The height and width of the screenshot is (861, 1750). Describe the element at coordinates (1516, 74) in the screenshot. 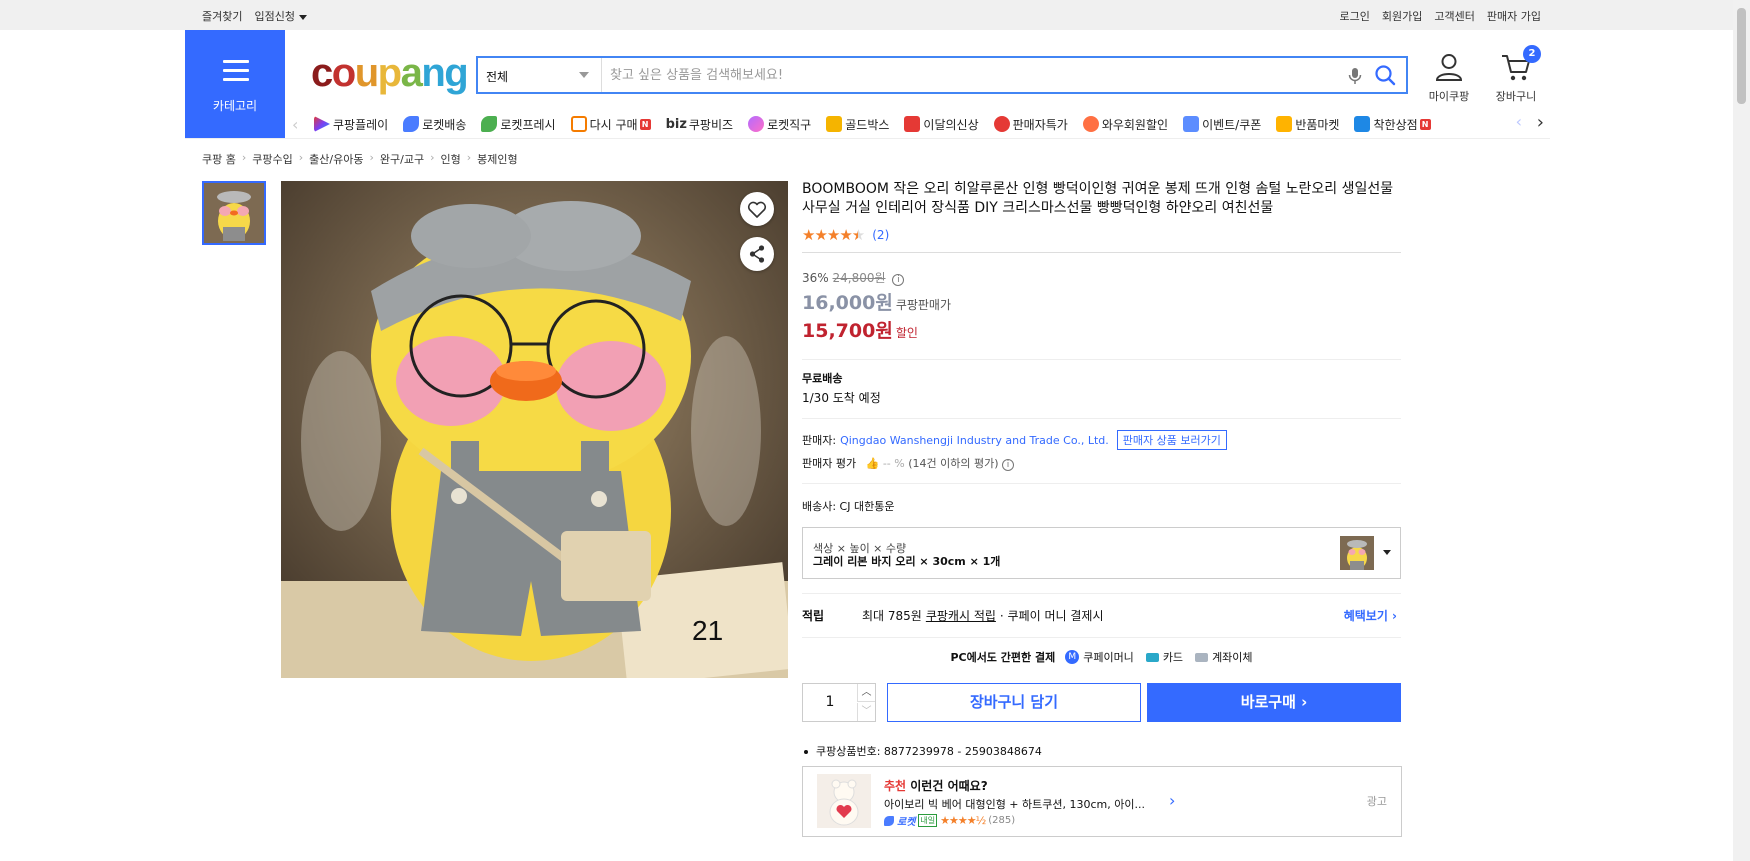

I see `cart-button: 2 장바구니` at that location.